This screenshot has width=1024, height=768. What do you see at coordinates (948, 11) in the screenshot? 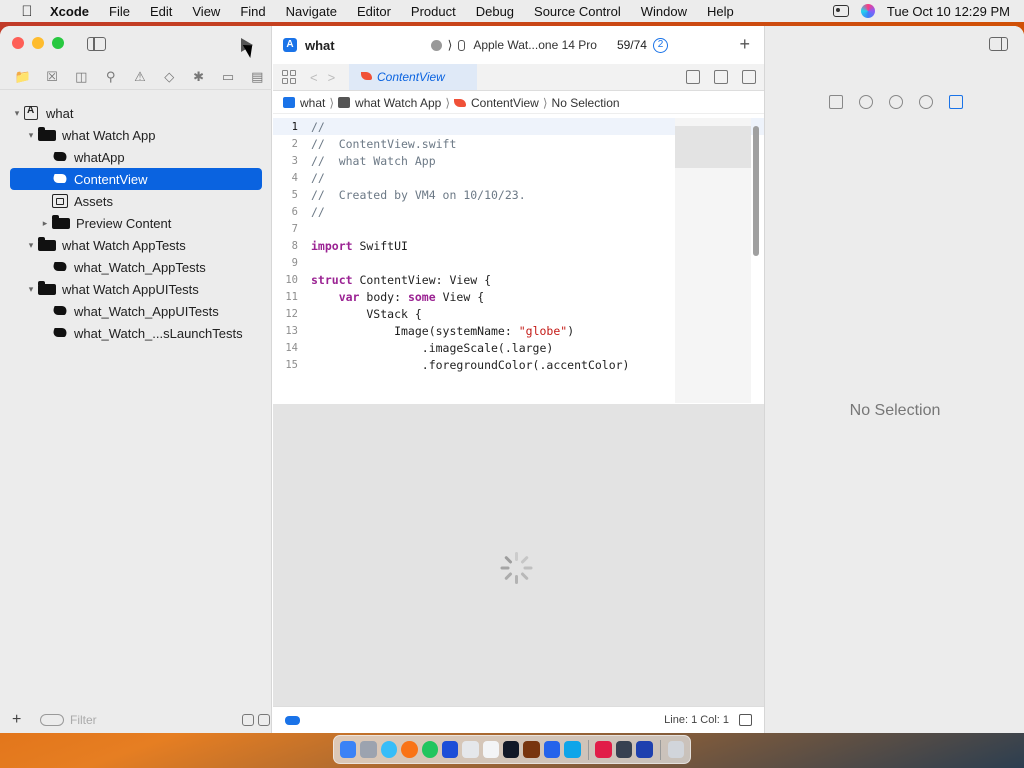
I see `menubar-clock: Tue Oct 10 12:29 PM` at bounding box center [948, 11].